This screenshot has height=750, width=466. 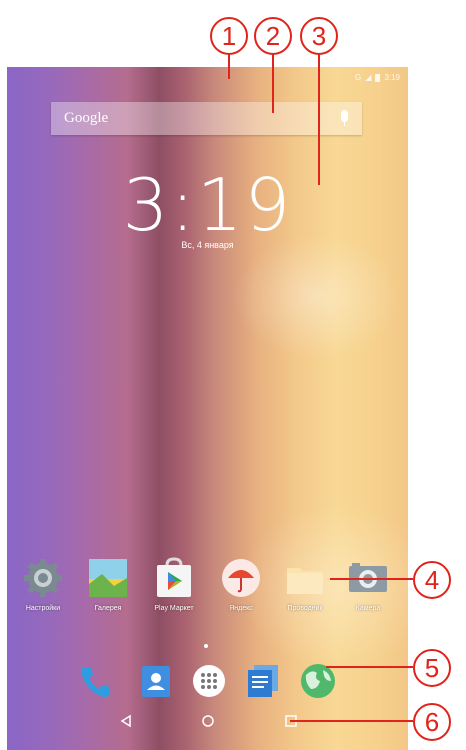 What do you see at coordinates (263, 681) in the screenshot?
I see `messages-icon` at bounding box center [263, 681].